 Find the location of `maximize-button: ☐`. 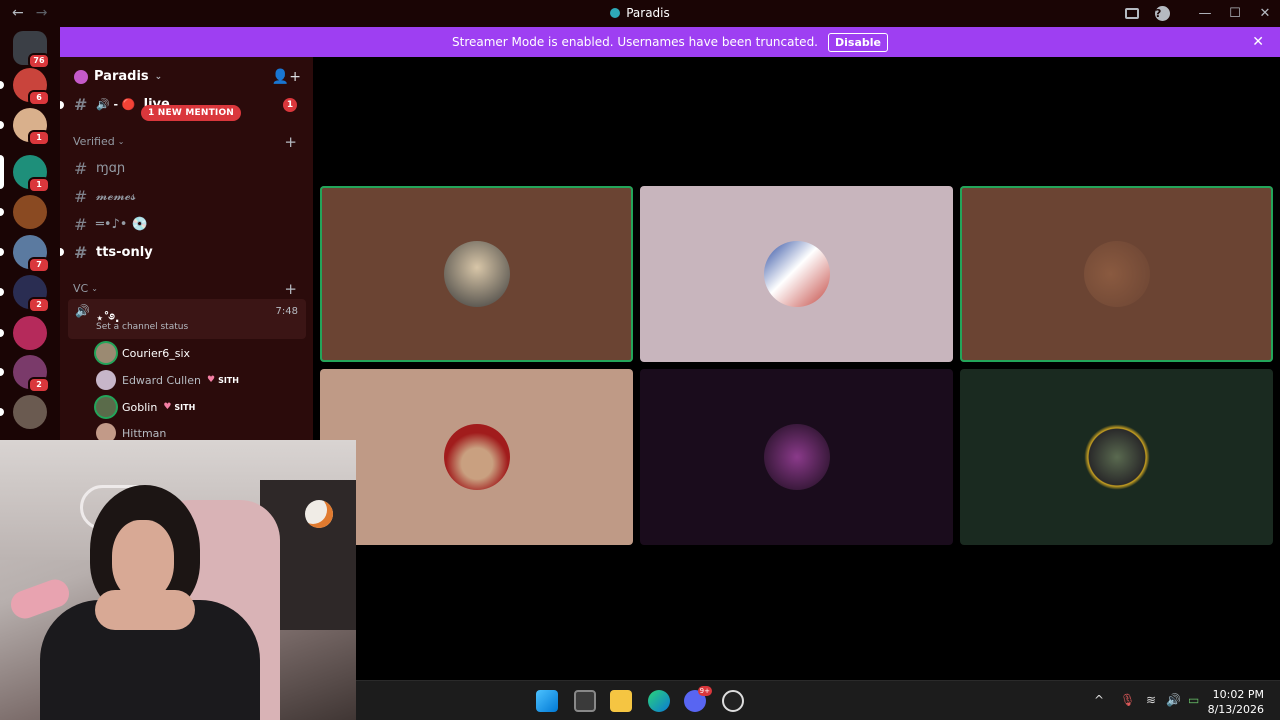

maximize-button: ☐ is located at coordinates (1235, 13).